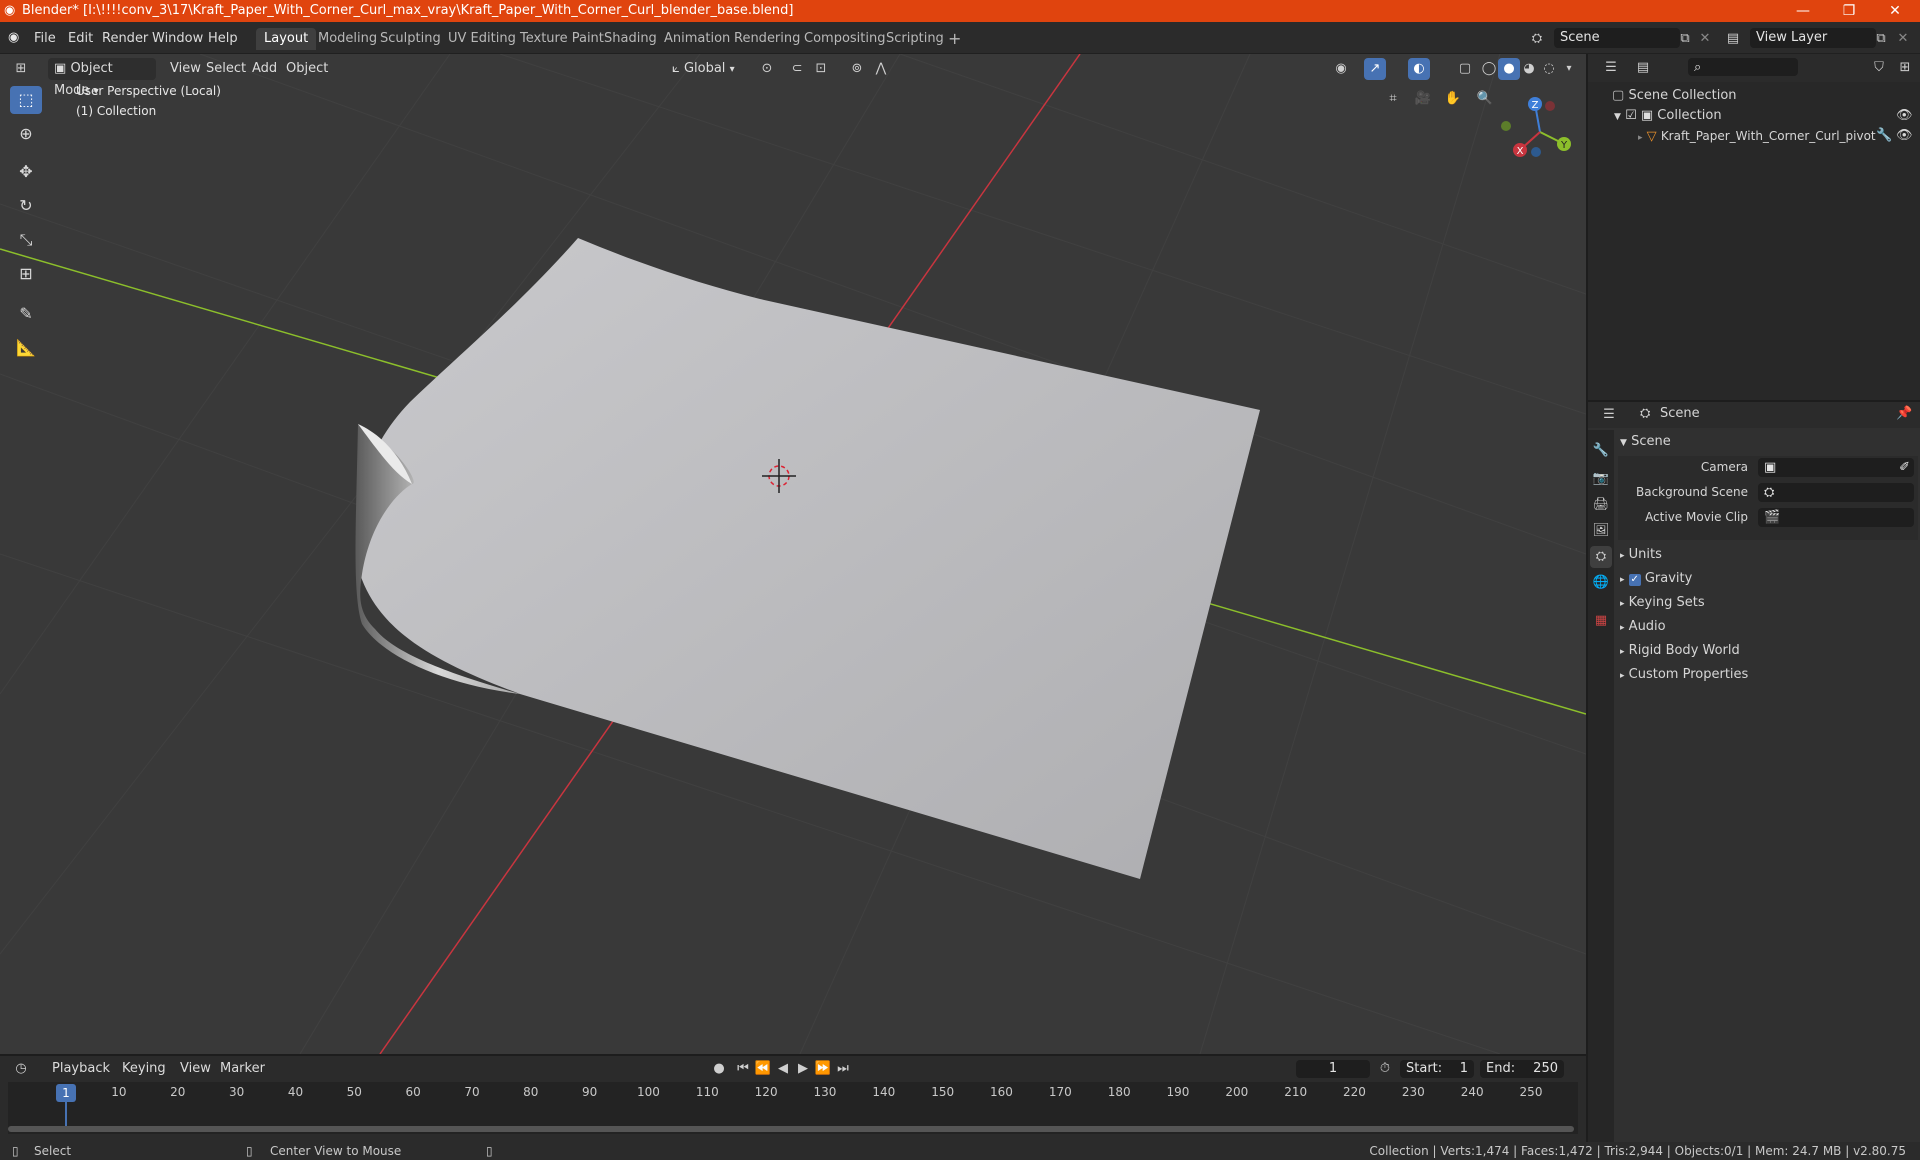 The image size is (1920, 1160). I want to click on cursor-tool: ⊕, so click(26, 134).